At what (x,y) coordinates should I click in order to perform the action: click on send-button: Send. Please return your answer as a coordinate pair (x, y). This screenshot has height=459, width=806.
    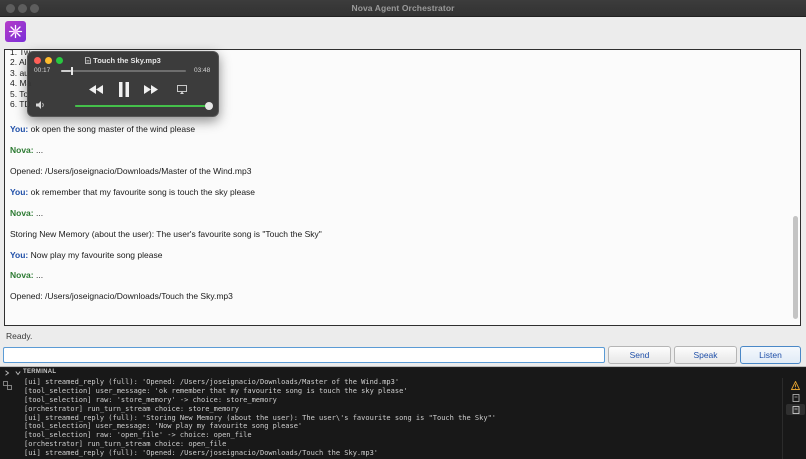
    Looking at the image, I should click on (639, 355).